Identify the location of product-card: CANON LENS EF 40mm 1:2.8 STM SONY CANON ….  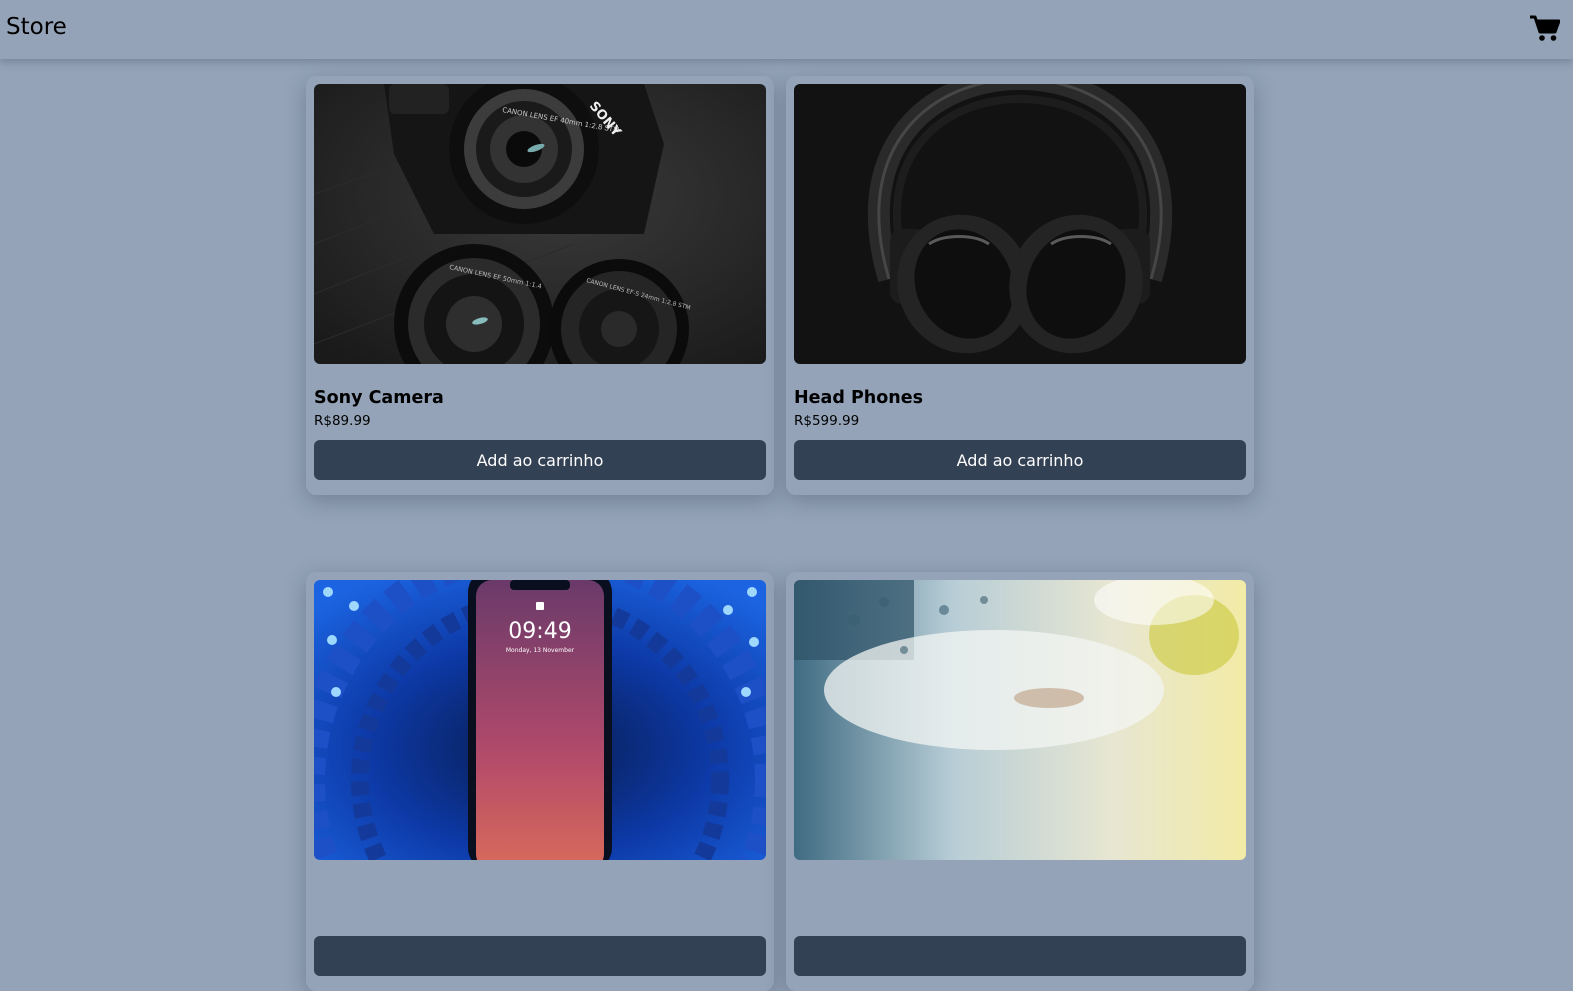
(540, 285).